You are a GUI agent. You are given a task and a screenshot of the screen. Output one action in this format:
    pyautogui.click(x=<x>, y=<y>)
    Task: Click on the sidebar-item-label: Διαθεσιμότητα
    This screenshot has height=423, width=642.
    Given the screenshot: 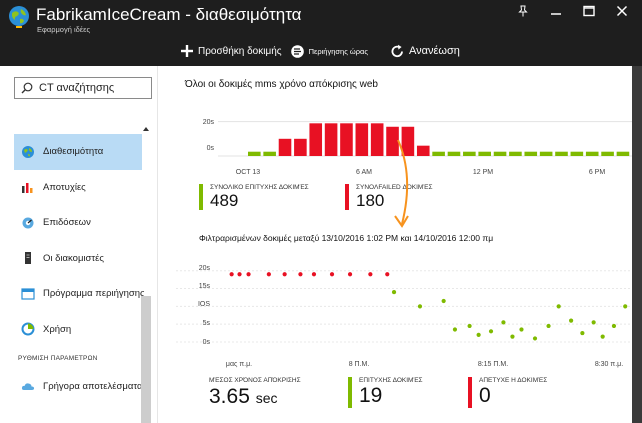 What is the action you would take?
    pyautogui.click(x=73, y=152)
    